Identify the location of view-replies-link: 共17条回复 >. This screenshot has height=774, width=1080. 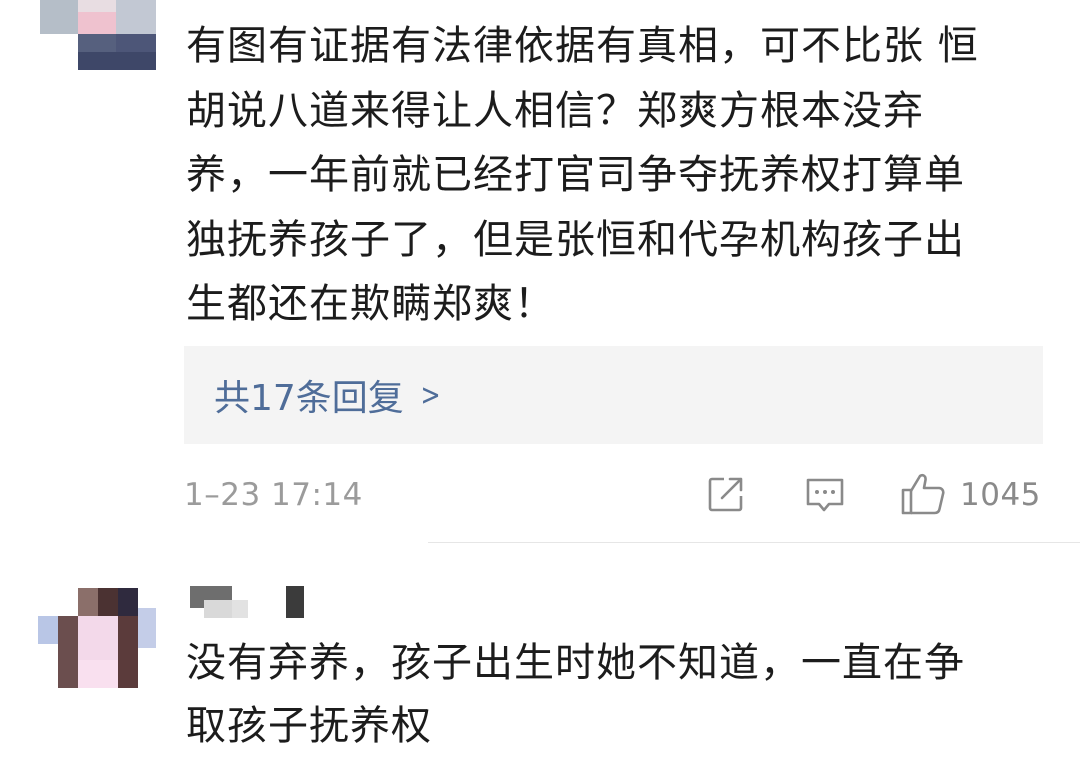
(328, 395).